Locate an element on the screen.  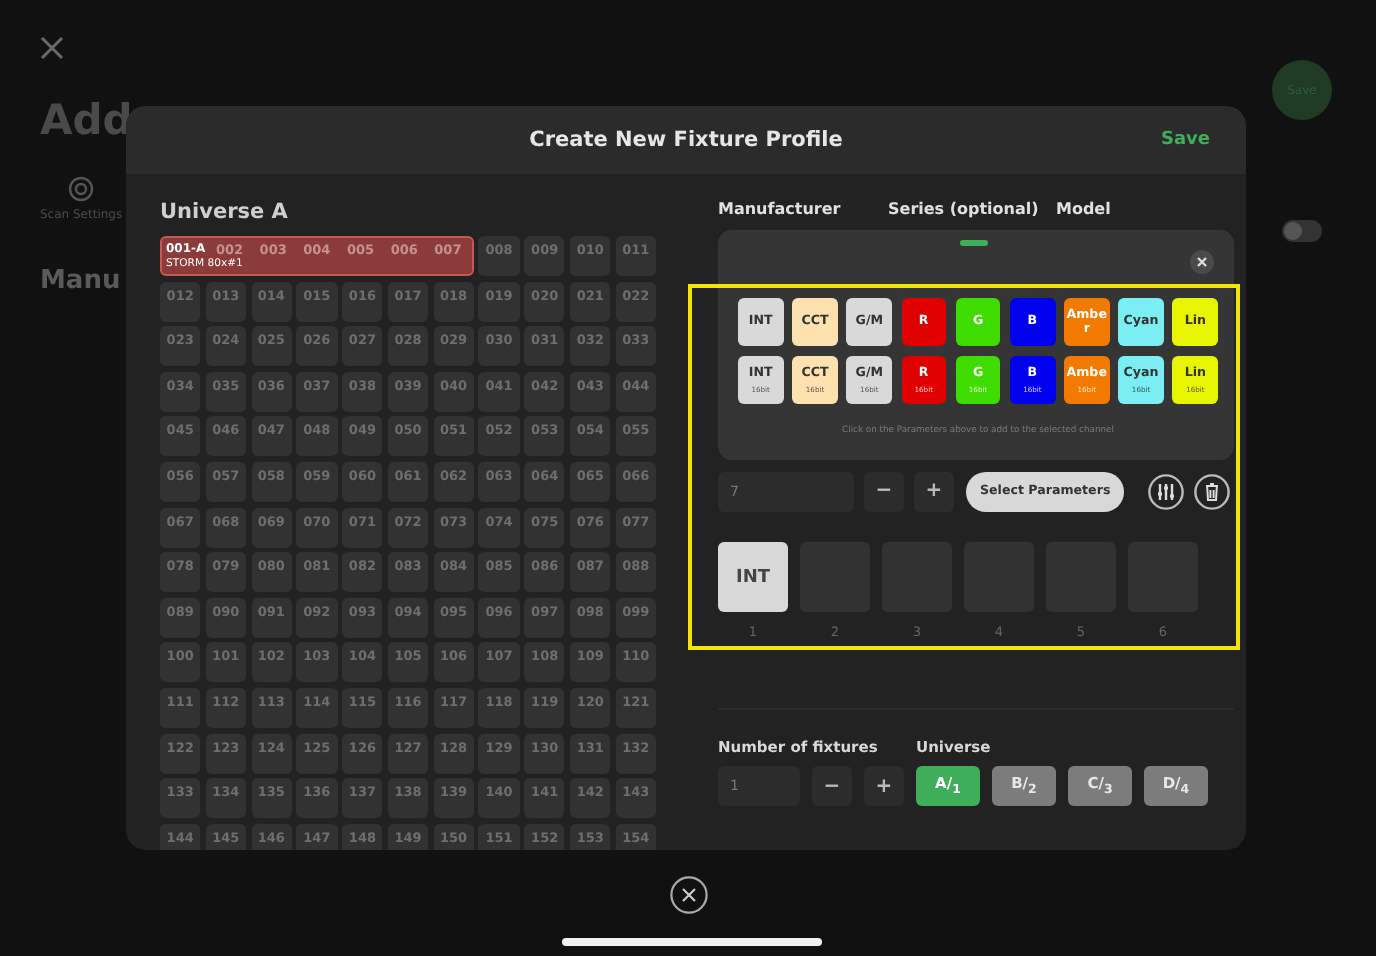
universe-title: Universe A is located at coordinates (225, 212).